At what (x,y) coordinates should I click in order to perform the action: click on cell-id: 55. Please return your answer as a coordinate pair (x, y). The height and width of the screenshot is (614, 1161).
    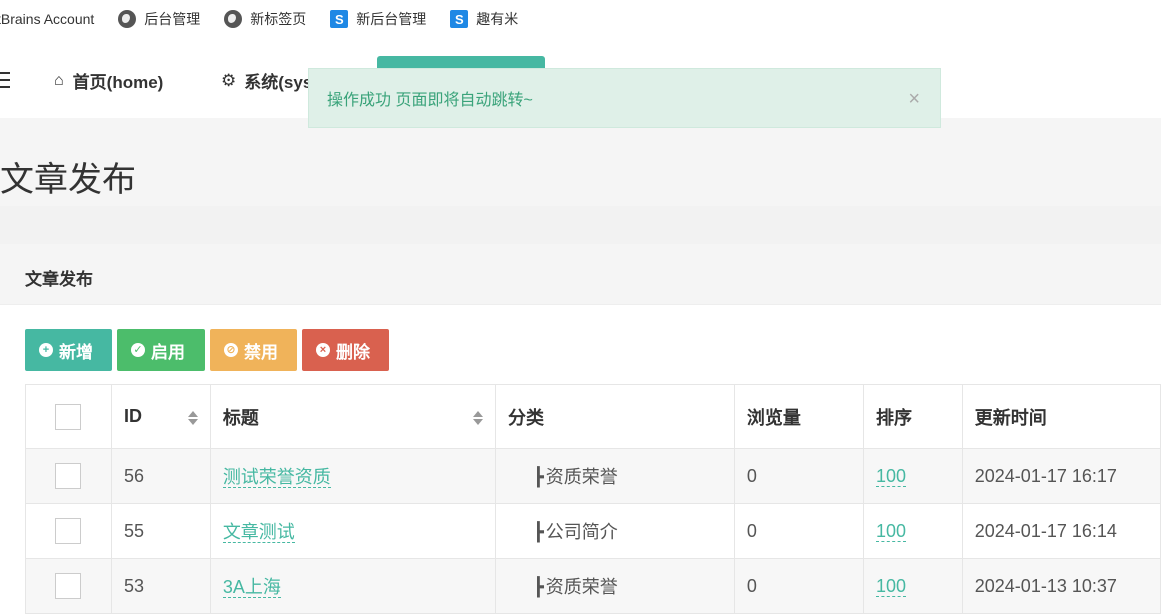
    Looking at the image, I should click on (160, 531).